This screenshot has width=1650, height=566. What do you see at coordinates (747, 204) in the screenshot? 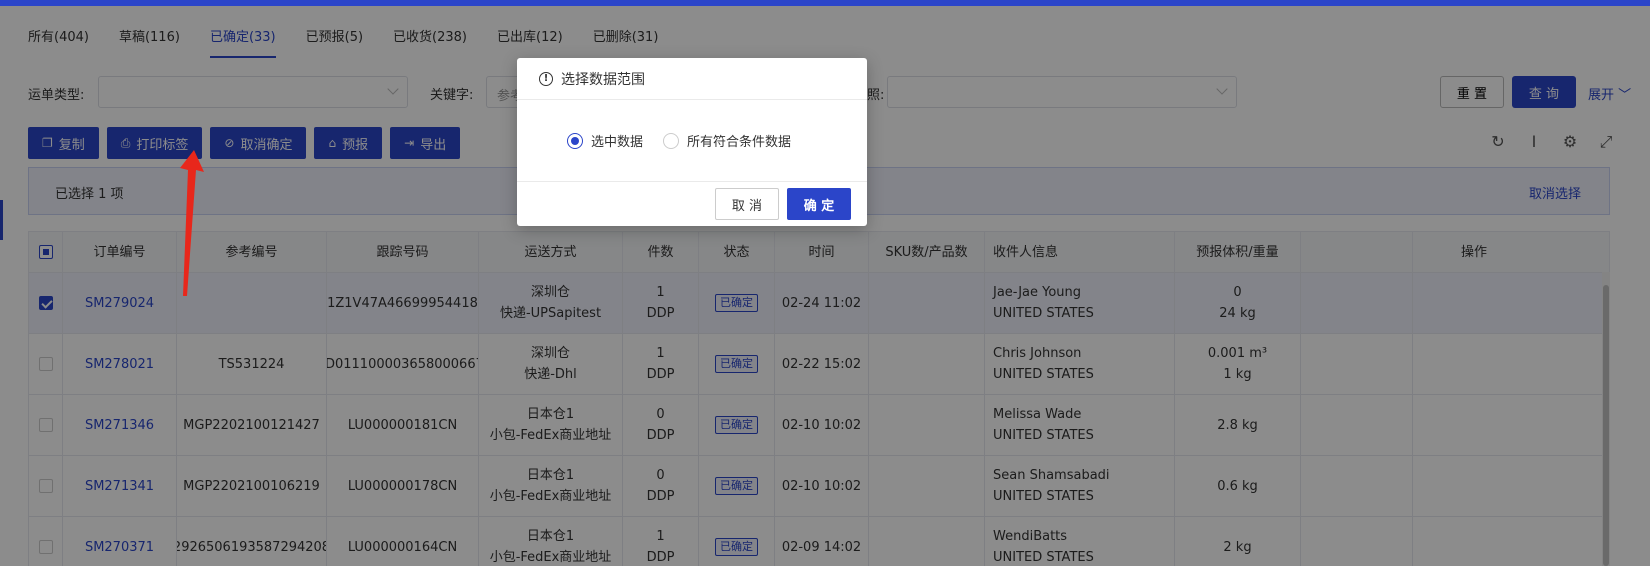
I see `cancel-button: 取 消` at bounding box center [747, 204].